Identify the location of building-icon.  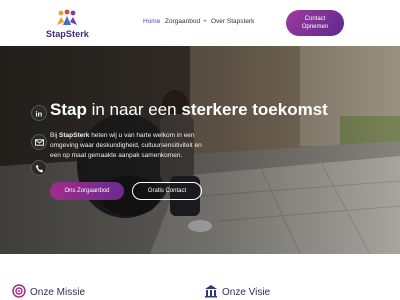
(211, 291).